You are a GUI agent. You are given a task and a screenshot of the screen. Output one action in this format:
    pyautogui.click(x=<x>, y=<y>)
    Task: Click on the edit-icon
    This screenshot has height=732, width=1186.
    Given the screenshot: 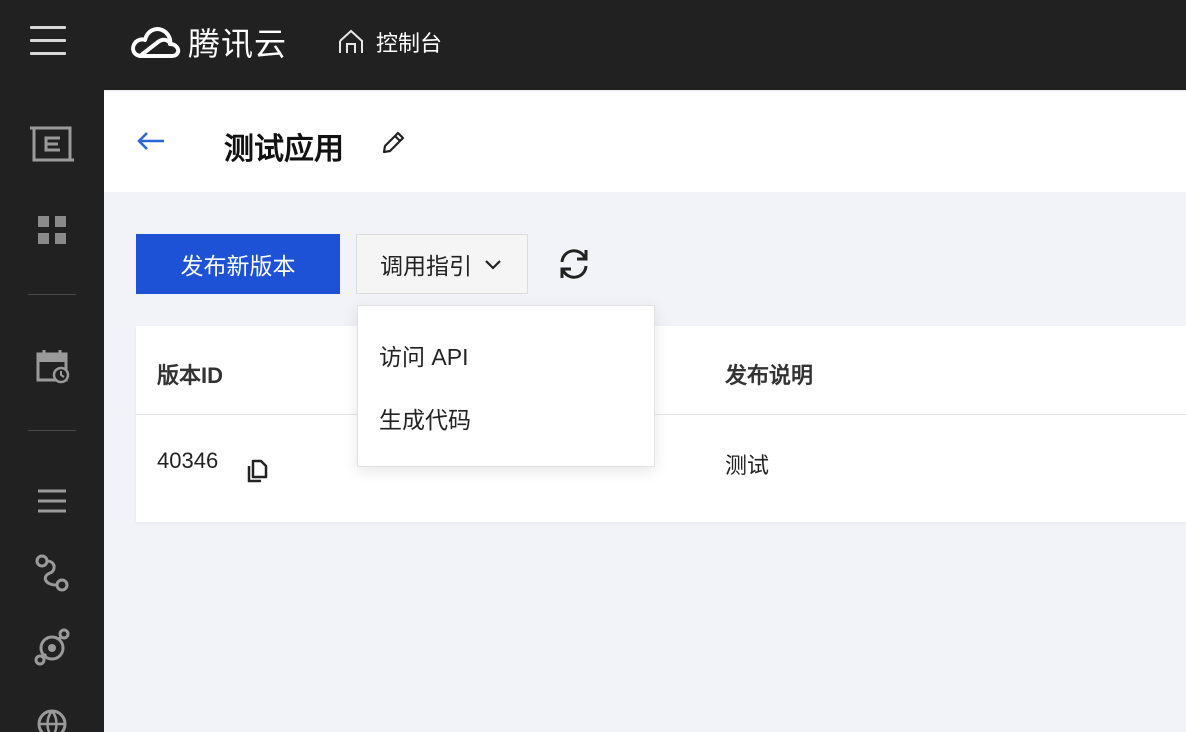 What is the action you would take?
    pyautogui.click(x=393, y=143)
    